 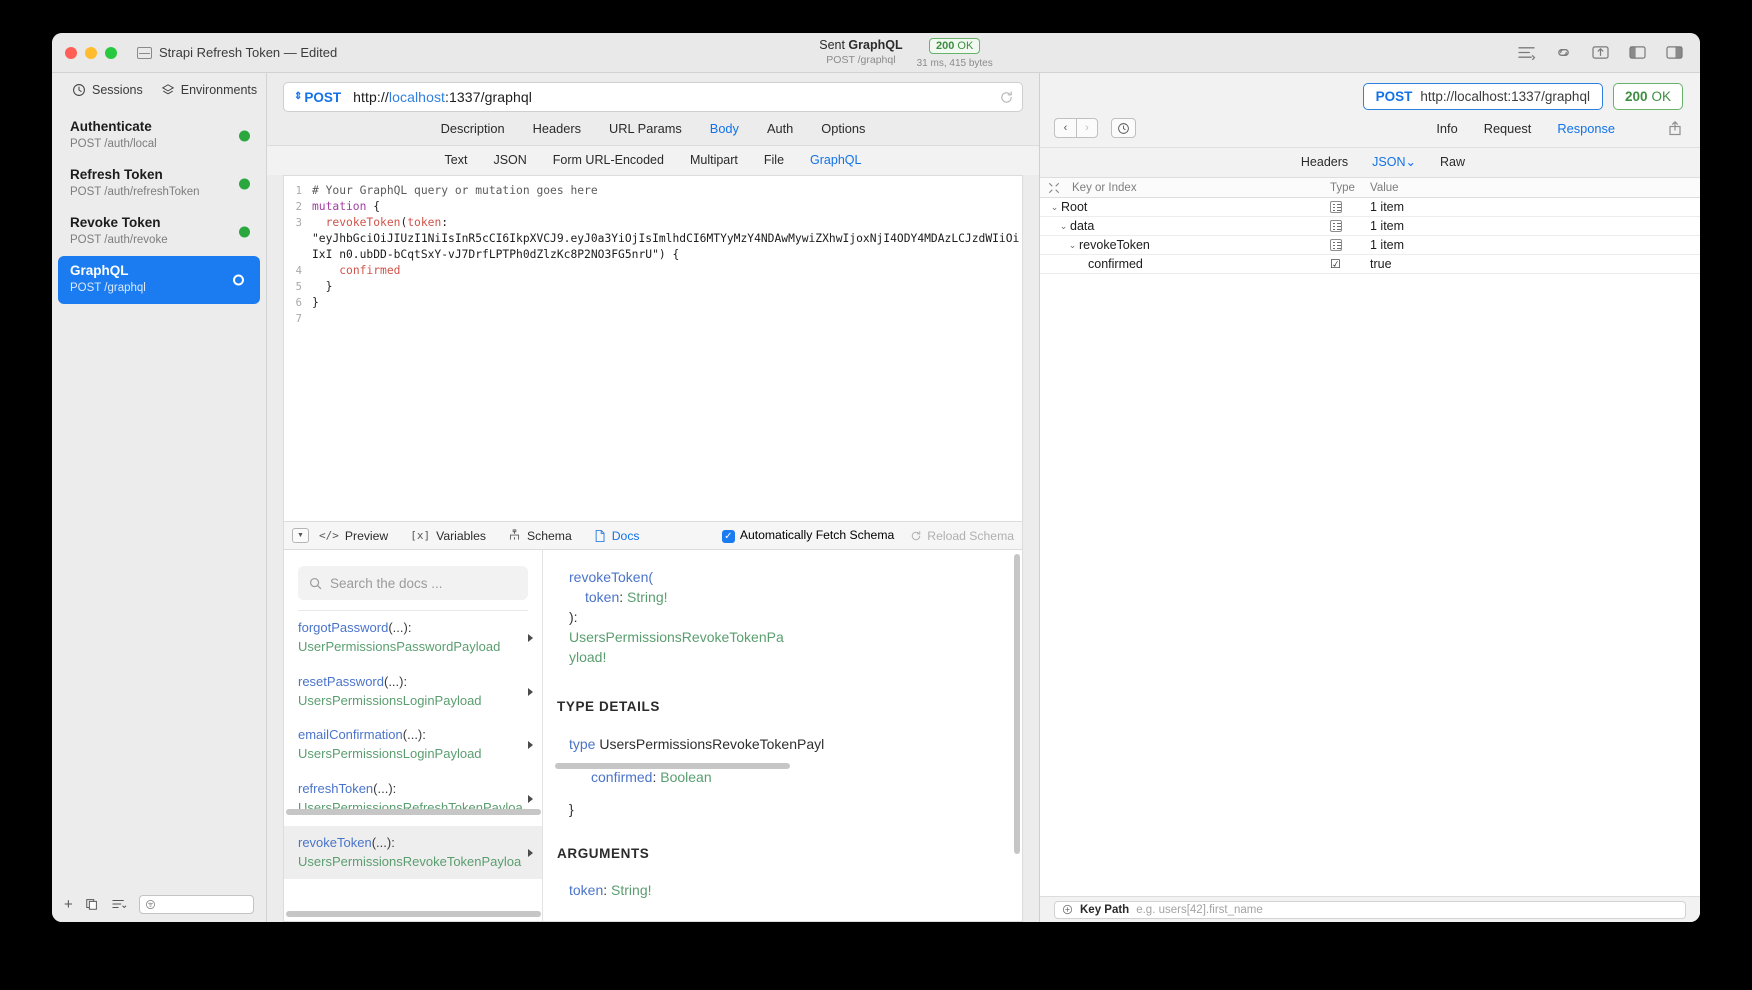 I want to click on docs-list-horizontal-scrollbar, so click(x=413, y=812).